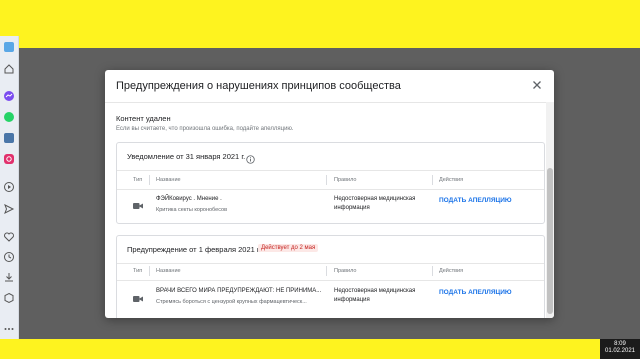  I want to click on grid-icon, so click(9, 47).